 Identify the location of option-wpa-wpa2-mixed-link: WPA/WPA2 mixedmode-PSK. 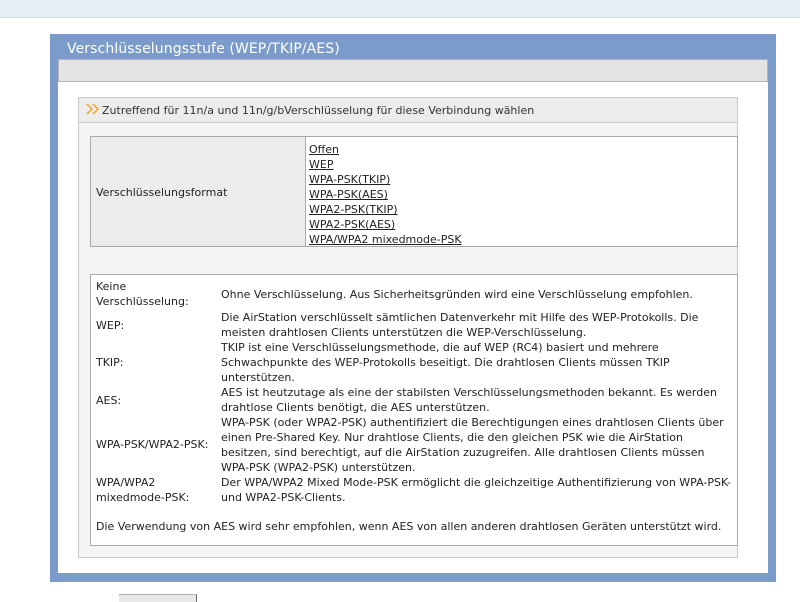
(385, 239).